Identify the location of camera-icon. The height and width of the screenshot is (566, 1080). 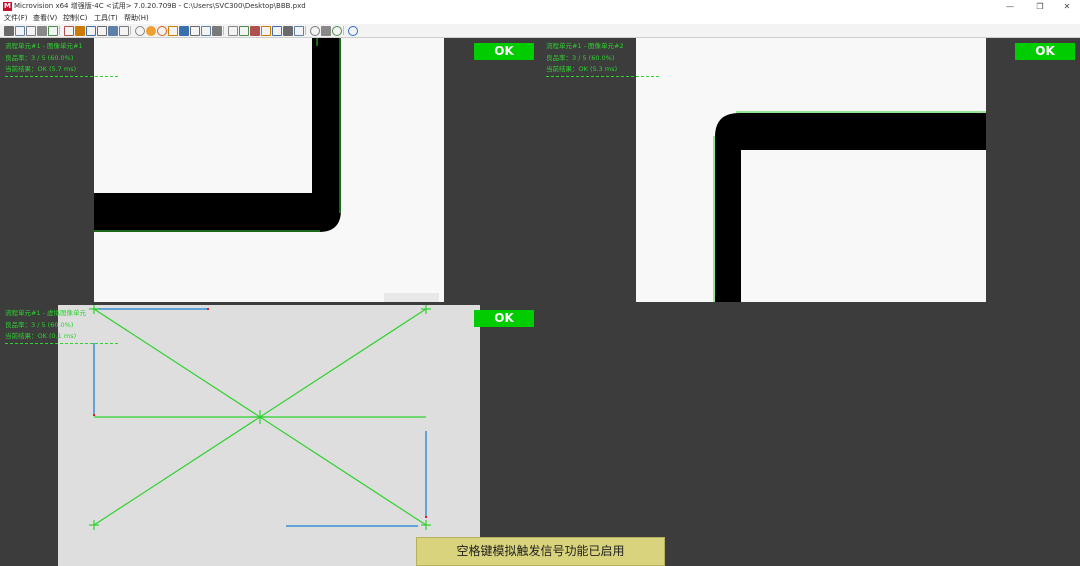
(184, 31).